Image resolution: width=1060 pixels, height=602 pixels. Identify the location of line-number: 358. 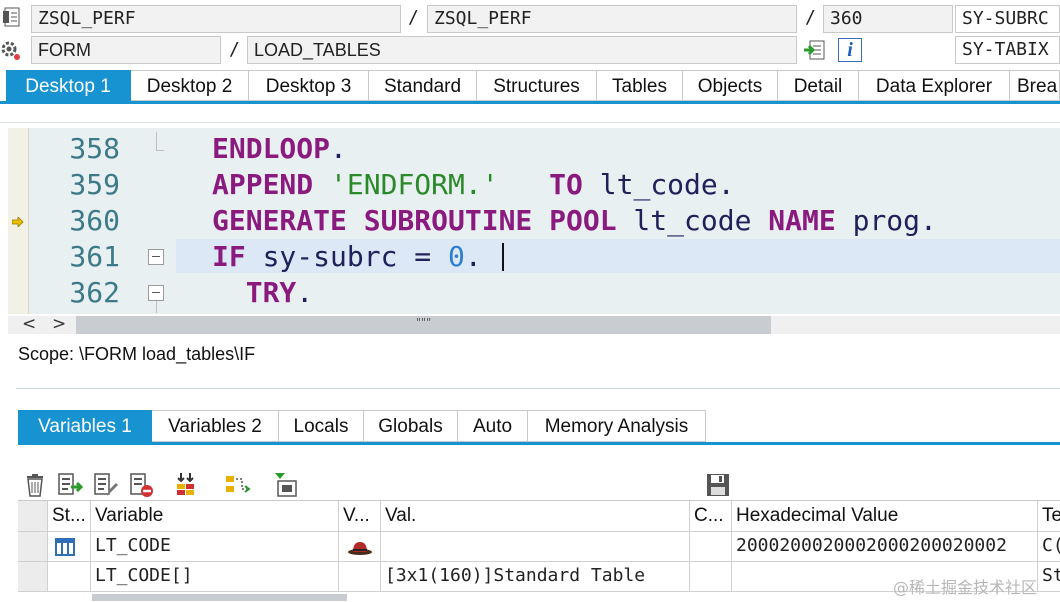
(94, 148).